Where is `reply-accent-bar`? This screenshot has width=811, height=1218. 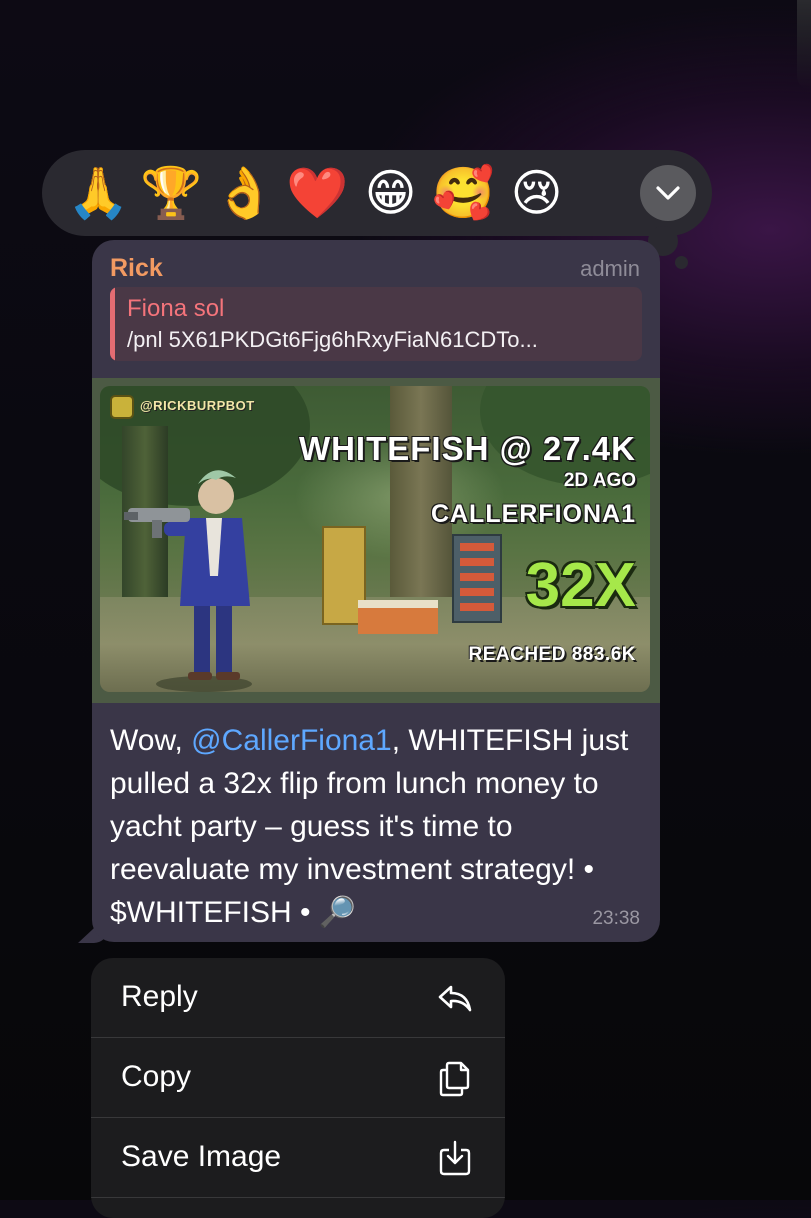 reply-accent-bar is located at coordinates (112, 324).